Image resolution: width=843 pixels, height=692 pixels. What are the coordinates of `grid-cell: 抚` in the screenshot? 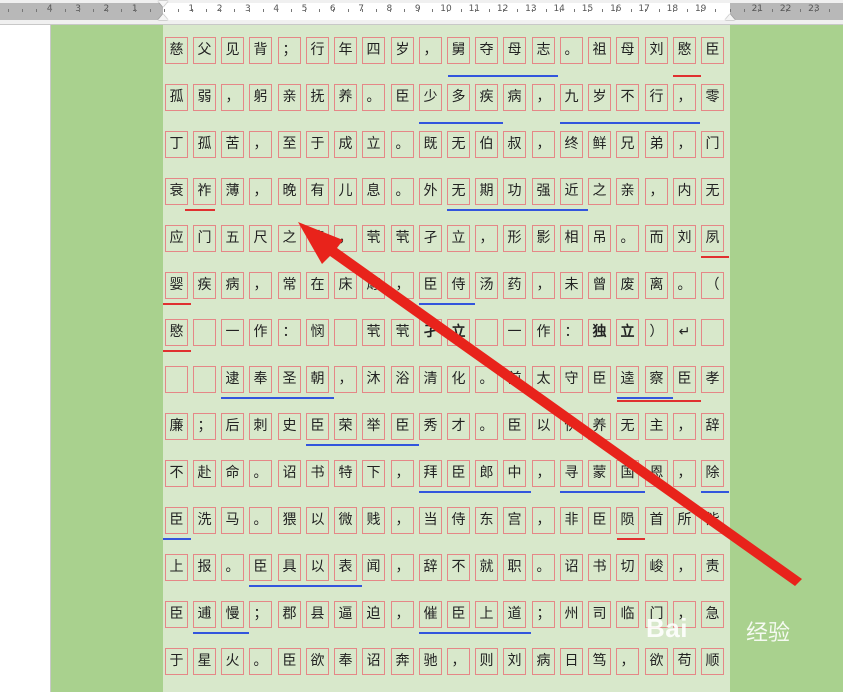 It's located at (317, 97).